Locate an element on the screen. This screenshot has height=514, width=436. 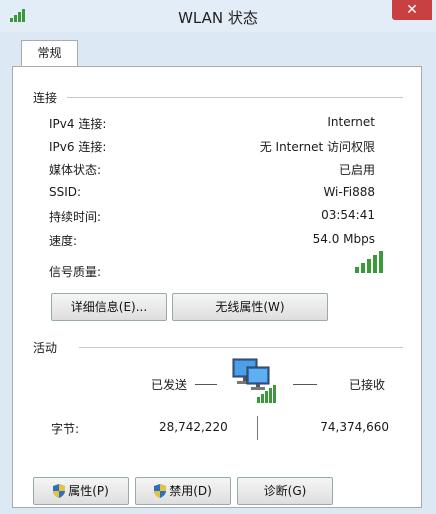
sent-label: 已发送 is located at coordinates (169, 385).